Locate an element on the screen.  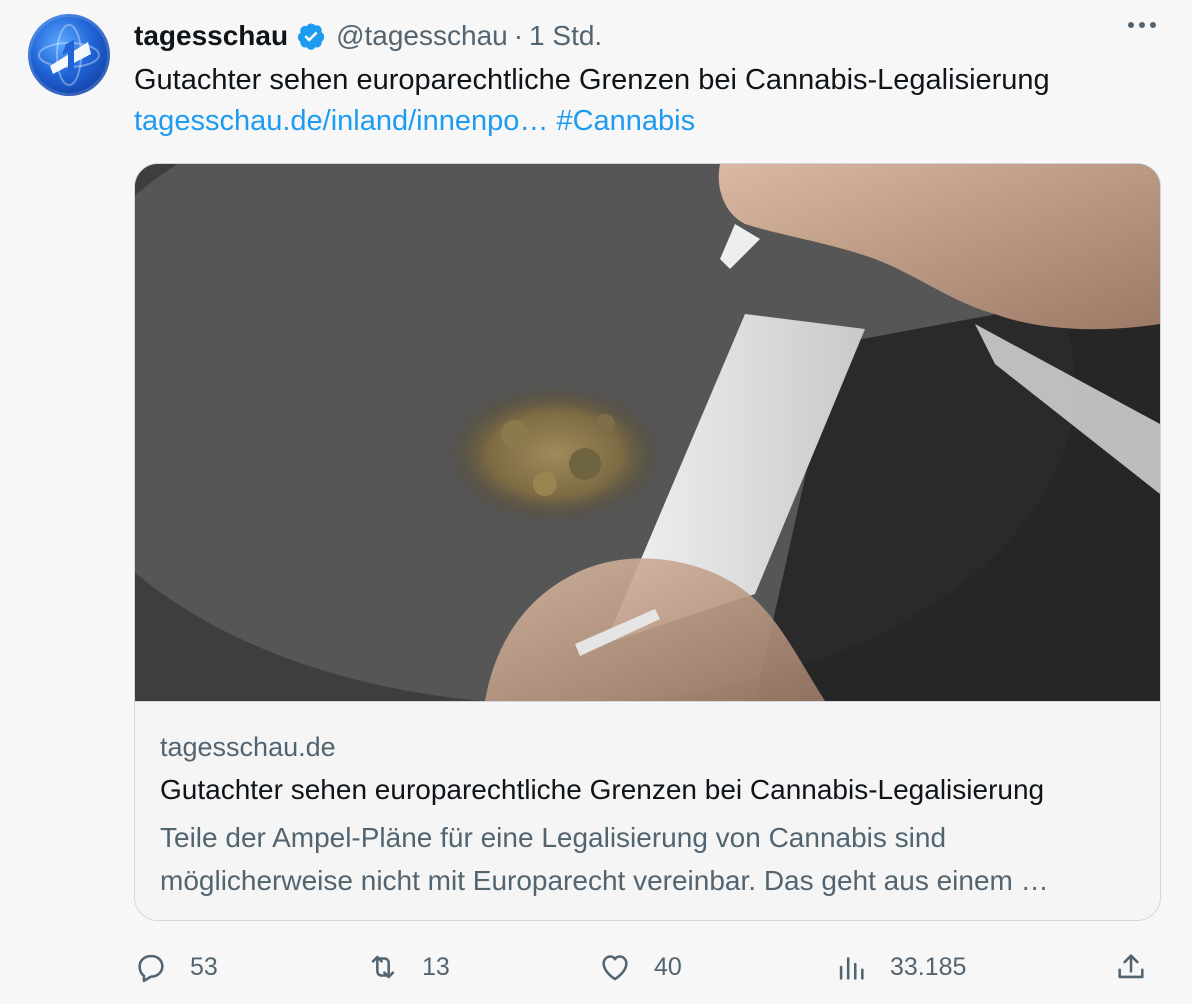
heart-icon is located at coordinates (615, 968).